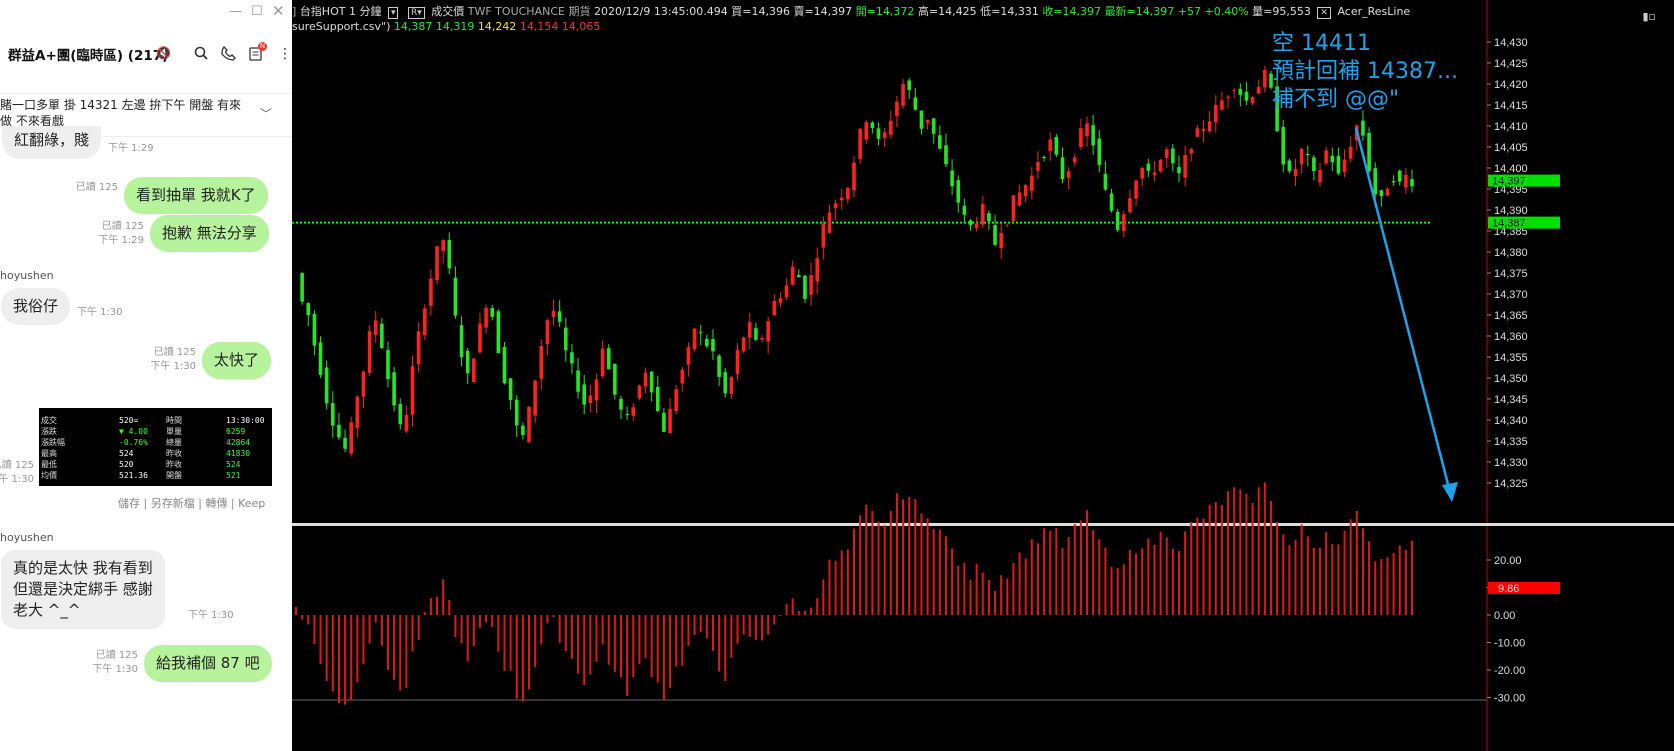 The height and width of the screenshot is (751, 1674). Describe the element at coordinates (1403, 310) in the screenshot. I see `trend-arrow` at that location.